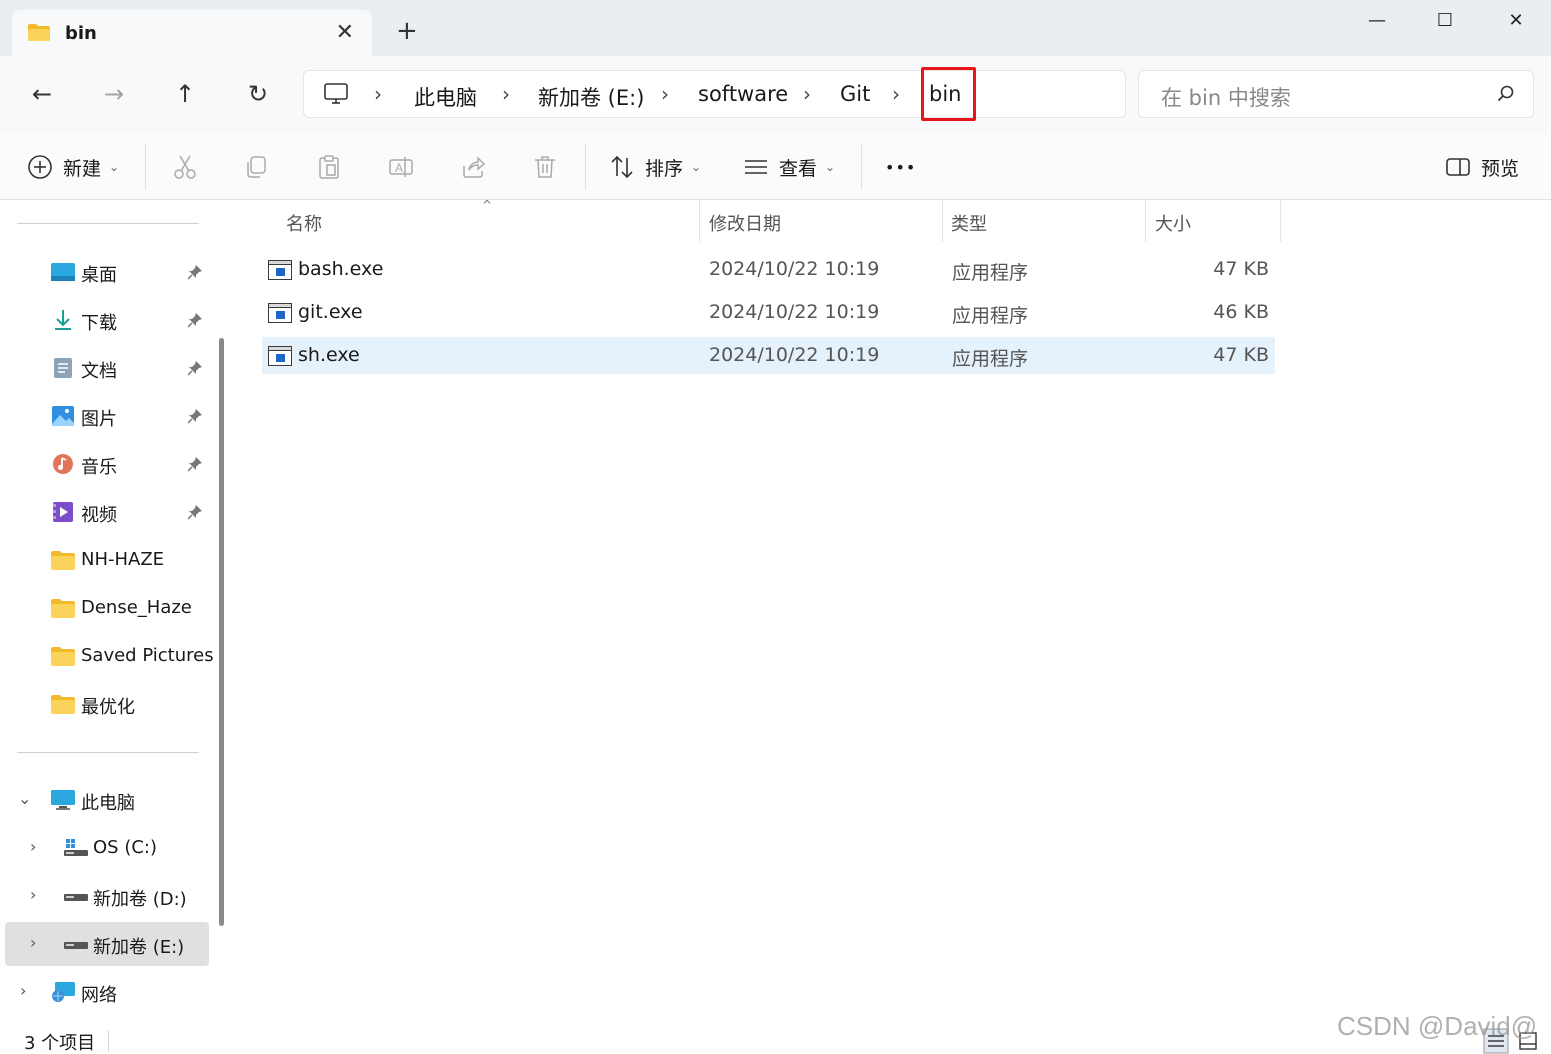 This screenshot has height=1054, width=1551. I want to click on sidebar-item-documents: 文档, so click(105, 368).